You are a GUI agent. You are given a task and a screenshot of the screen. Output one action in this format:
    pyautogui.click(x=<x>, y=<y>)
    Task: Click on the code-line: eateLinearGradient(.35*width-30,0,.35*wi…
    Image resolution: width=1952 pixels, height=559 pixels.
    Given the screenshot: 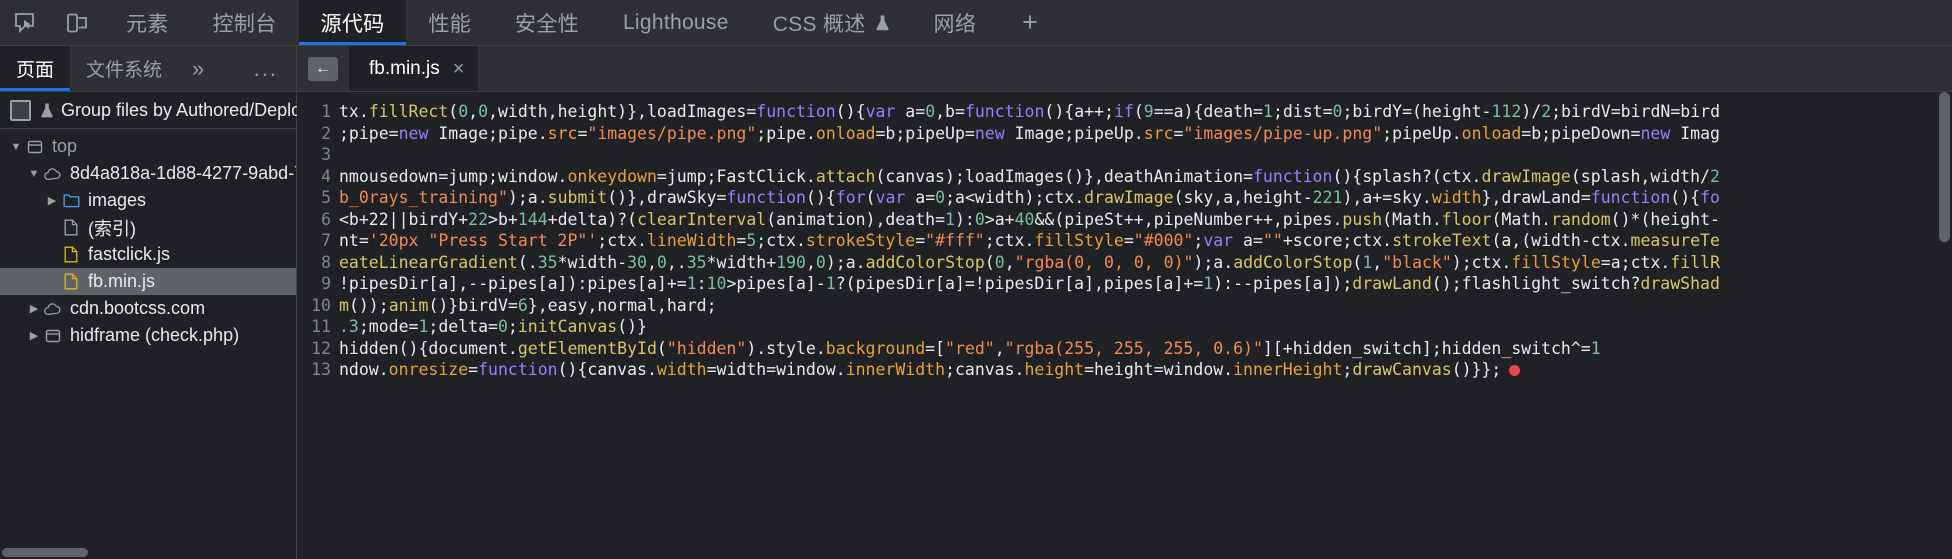 What is the action you would take?
    pyautogui.click(x=1145, y=263)
    